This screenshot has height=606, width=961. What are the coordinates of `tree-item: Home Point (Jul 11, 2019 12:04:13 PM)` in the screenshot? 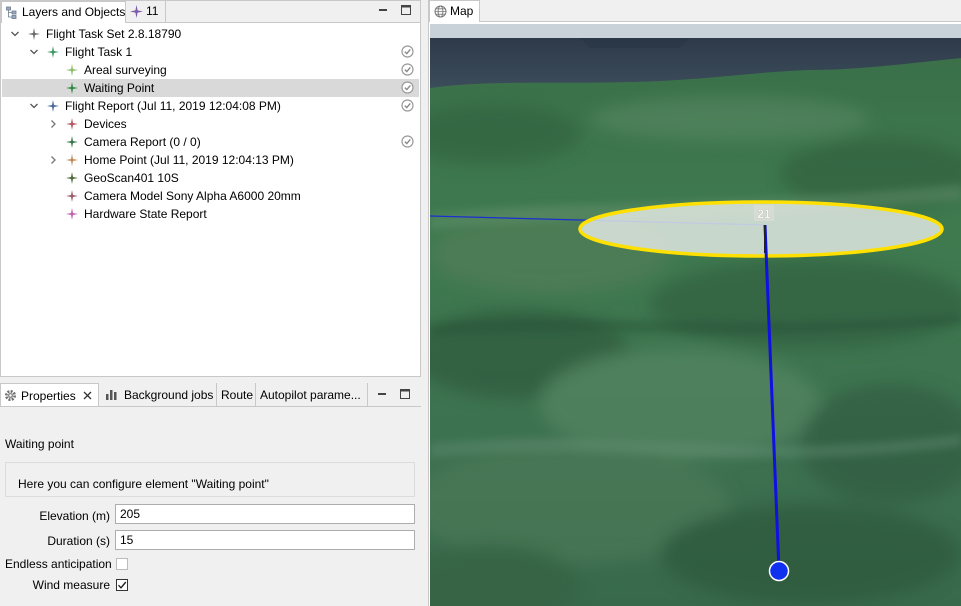 It's located at (210, 160).